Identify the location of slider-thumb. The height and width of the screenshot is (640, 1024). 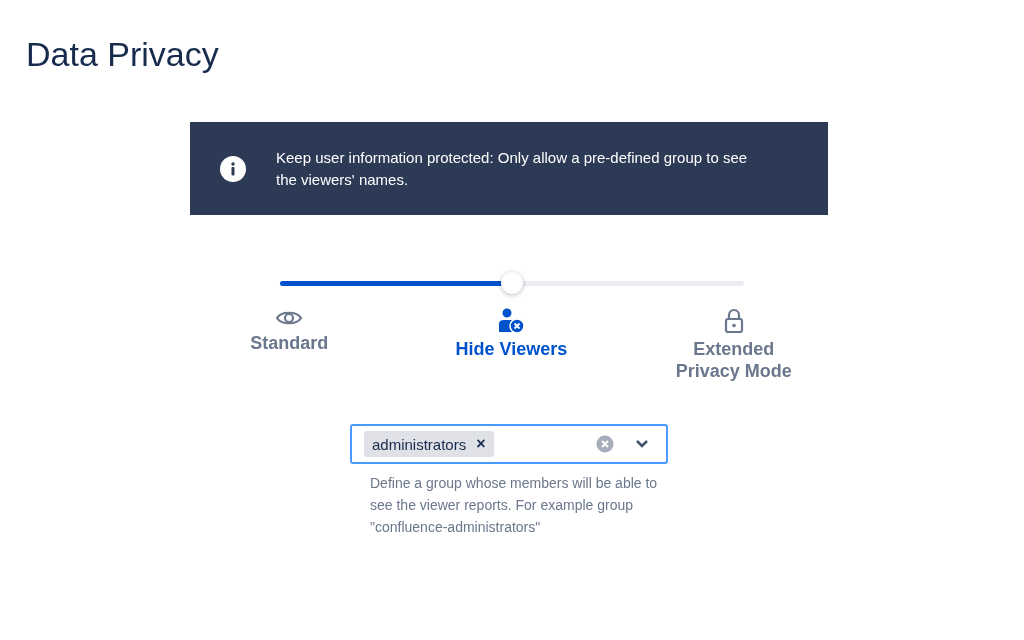
(512, 283).